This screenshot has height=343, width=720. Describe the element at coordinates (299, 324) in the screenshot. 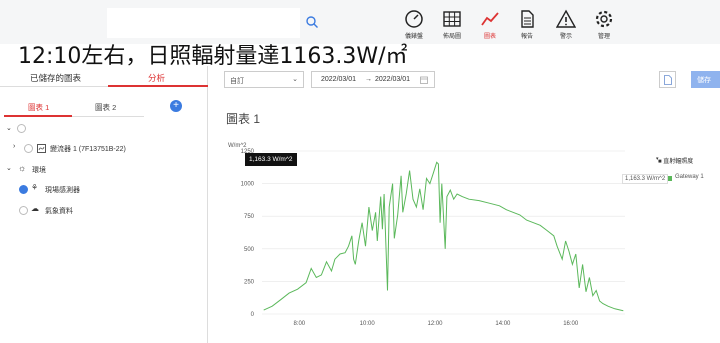

I see `x-tick-label: 8:00` at that location.